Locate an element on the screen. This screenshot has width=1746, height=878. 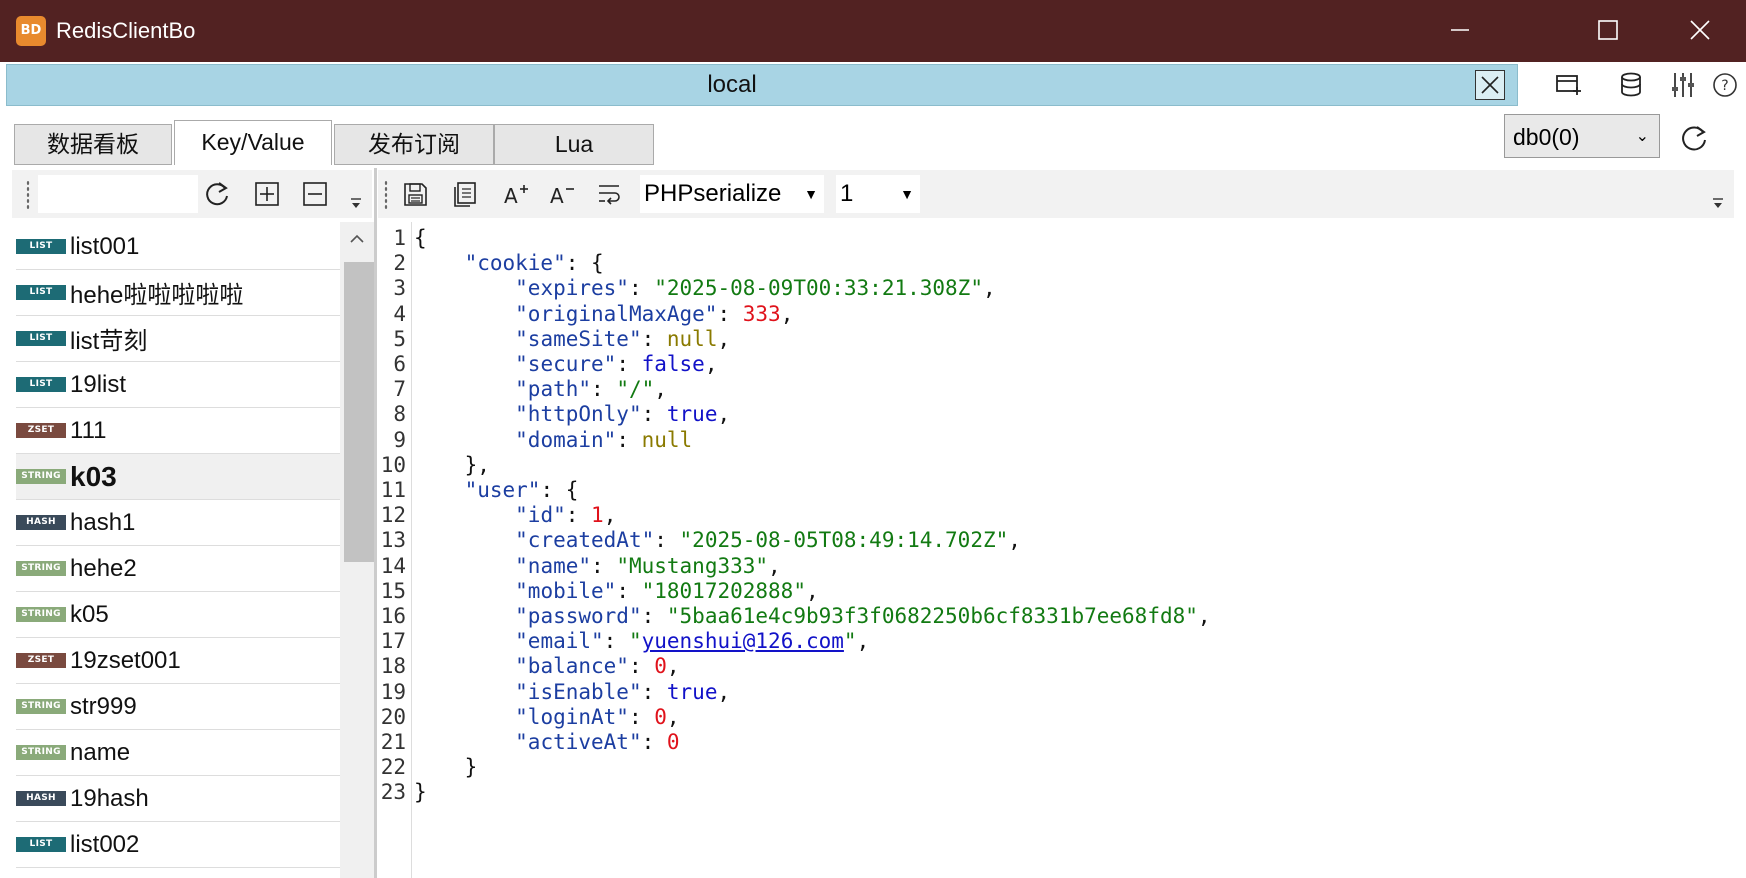
database-icon is located at coordinates (1631, 85).